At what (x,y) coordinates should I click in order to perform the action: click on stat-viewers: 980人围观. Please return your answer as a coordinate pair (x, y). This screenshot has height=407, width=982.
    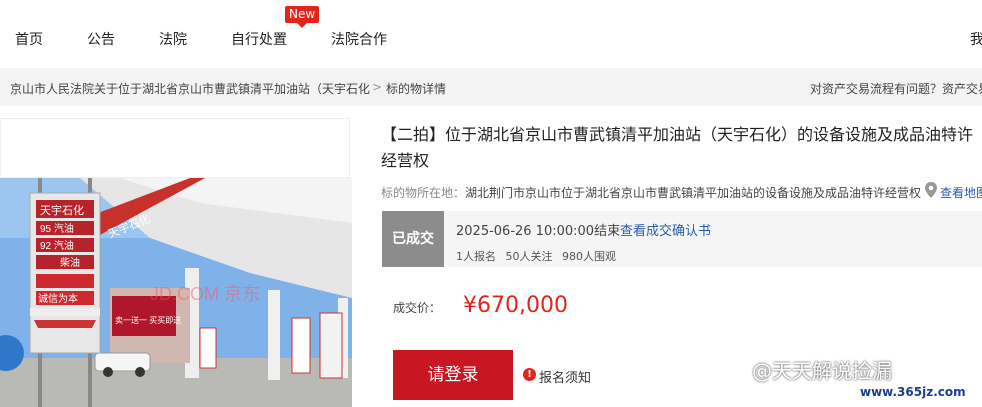
    Looking at the image, I should click on (589, 256).